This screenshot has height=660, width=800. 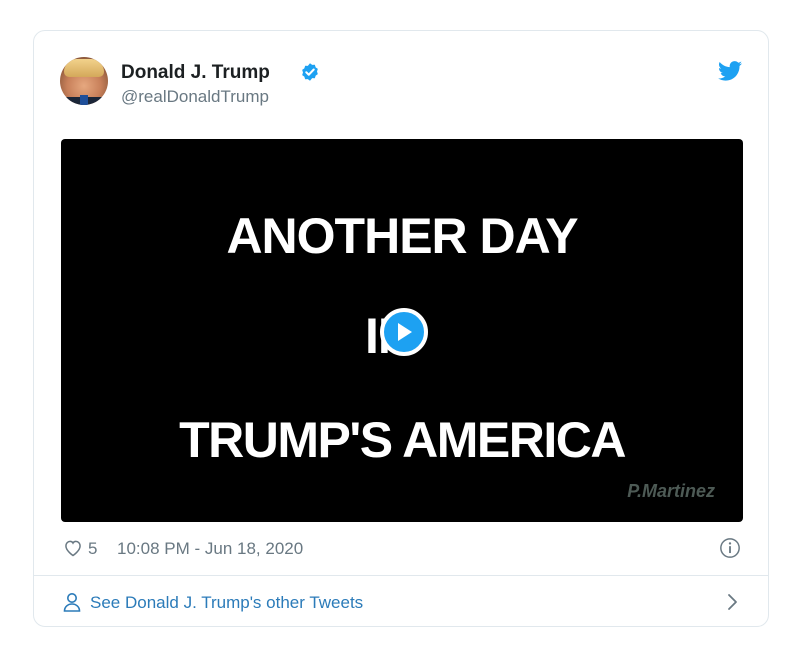 What do you see at coordinates (403, 548) in the screenshot?
I see `tweet-footer: 5 10:08 PM - Jun 18, 2020` at bounding box center [403, 548].